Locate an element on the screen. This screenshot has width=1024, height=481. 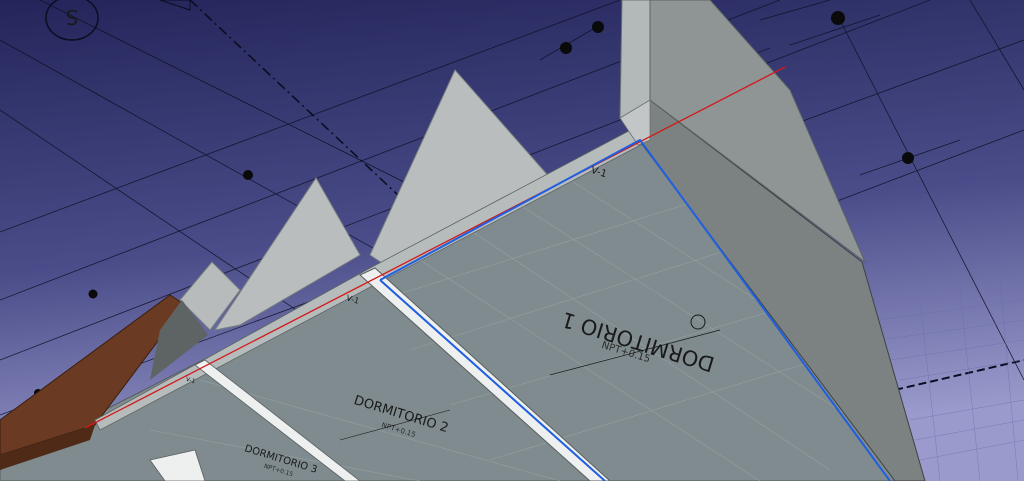
column-top is located at coordinates (636, 59).